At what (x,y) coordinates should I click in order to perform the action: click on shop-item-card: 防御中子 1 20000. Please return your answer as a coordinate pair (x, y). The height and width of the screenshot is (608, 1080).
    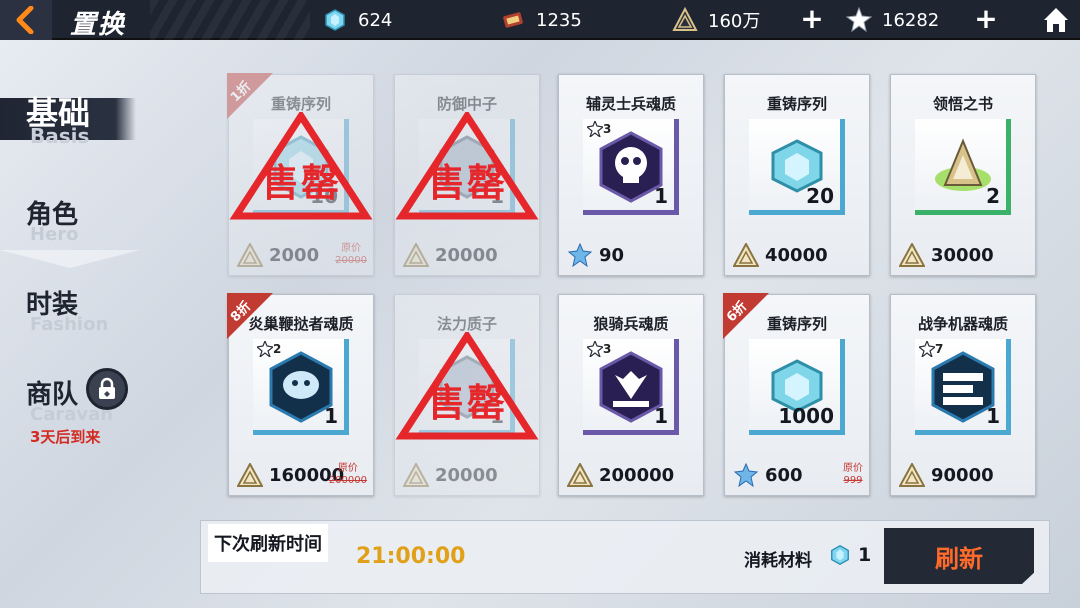
    Looking at the image, I should click on (467, 175).